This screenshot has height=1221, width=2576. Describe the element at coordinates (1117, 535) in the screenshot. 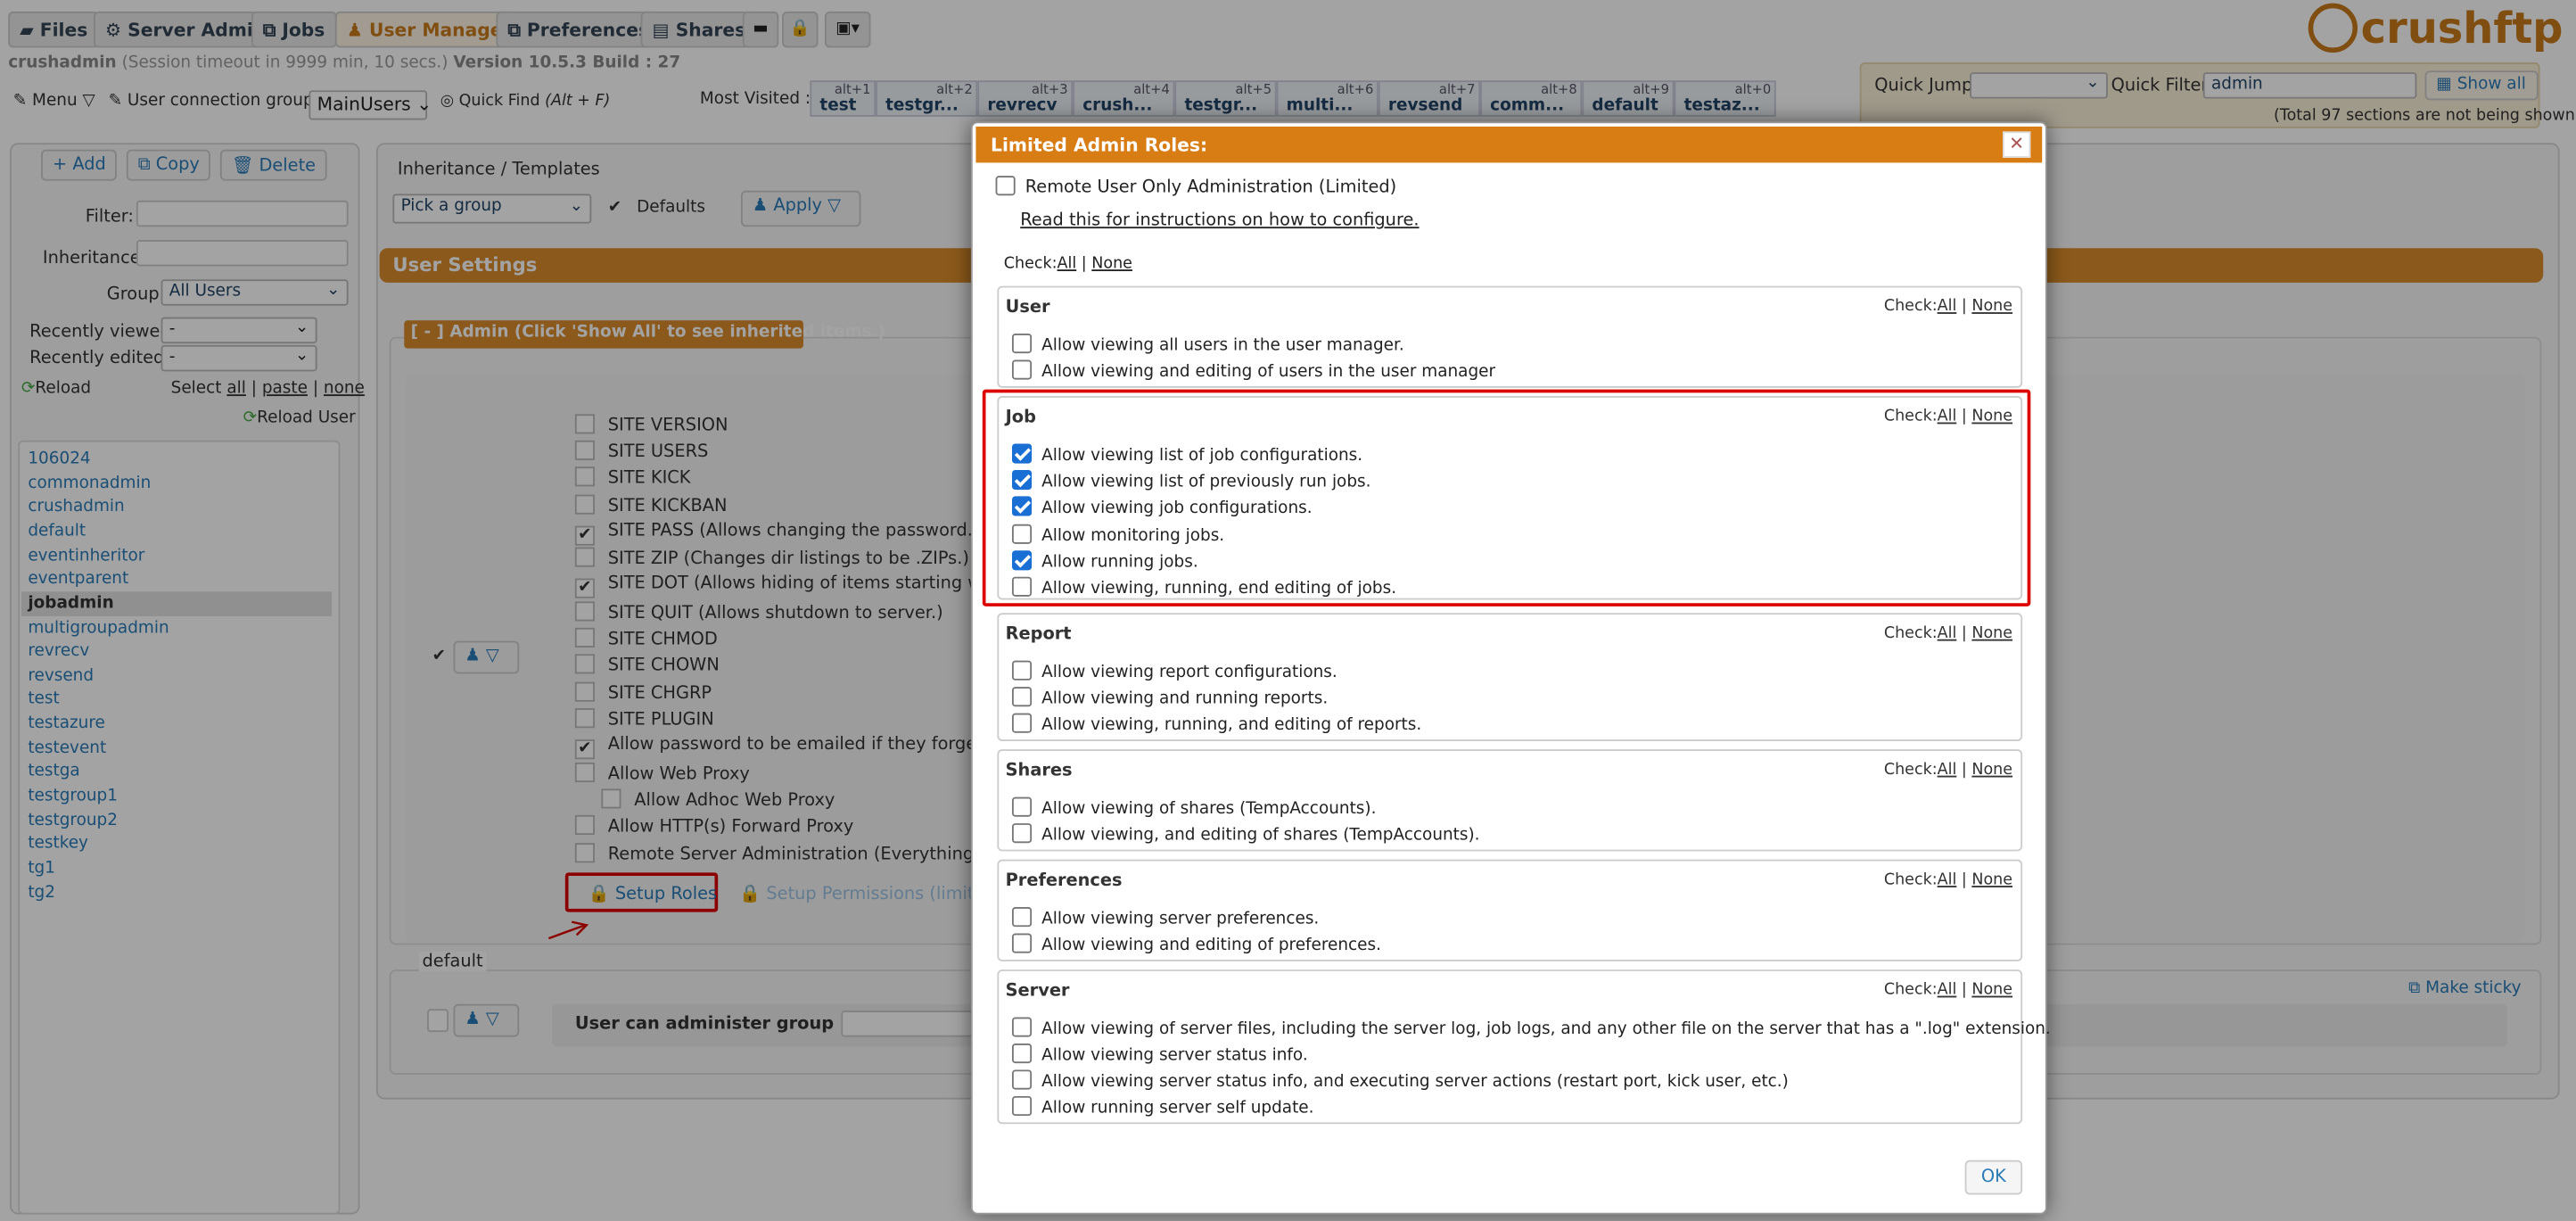

I see `role-option: Allow monitoring jobs.` at that location.